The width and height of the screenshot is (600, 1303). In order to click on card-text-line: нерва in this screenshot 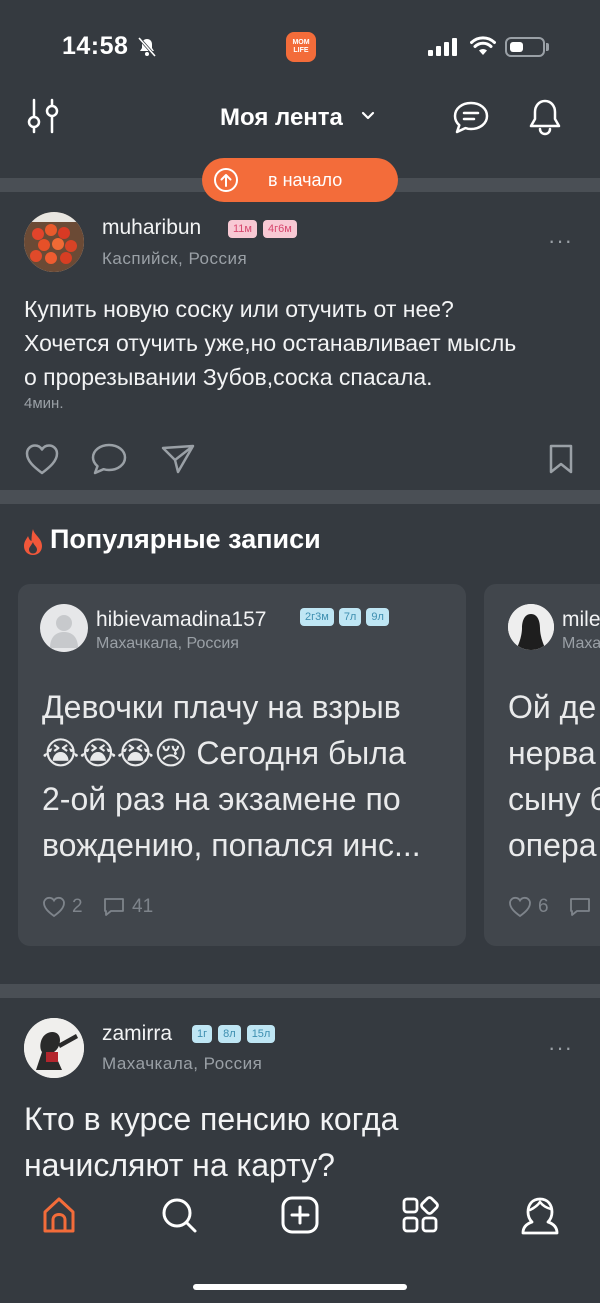, I will do `click(552, 753)`.